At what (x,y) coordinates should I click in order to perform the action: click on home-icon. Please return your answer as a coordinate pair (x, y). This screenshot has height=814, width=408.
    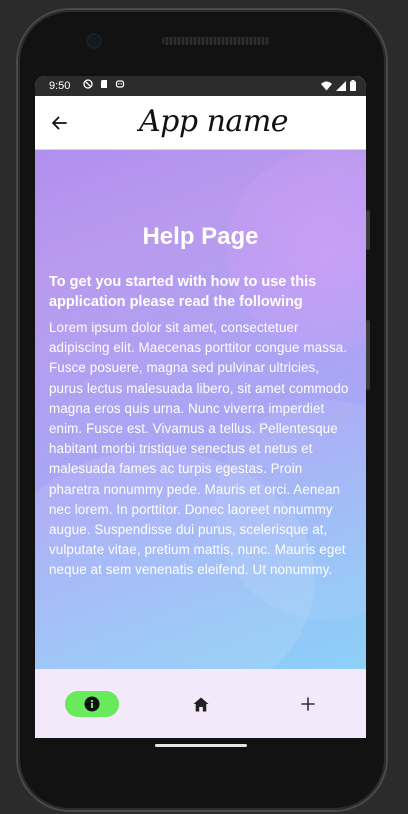
    Looking at the image, I should click on (201, 704).